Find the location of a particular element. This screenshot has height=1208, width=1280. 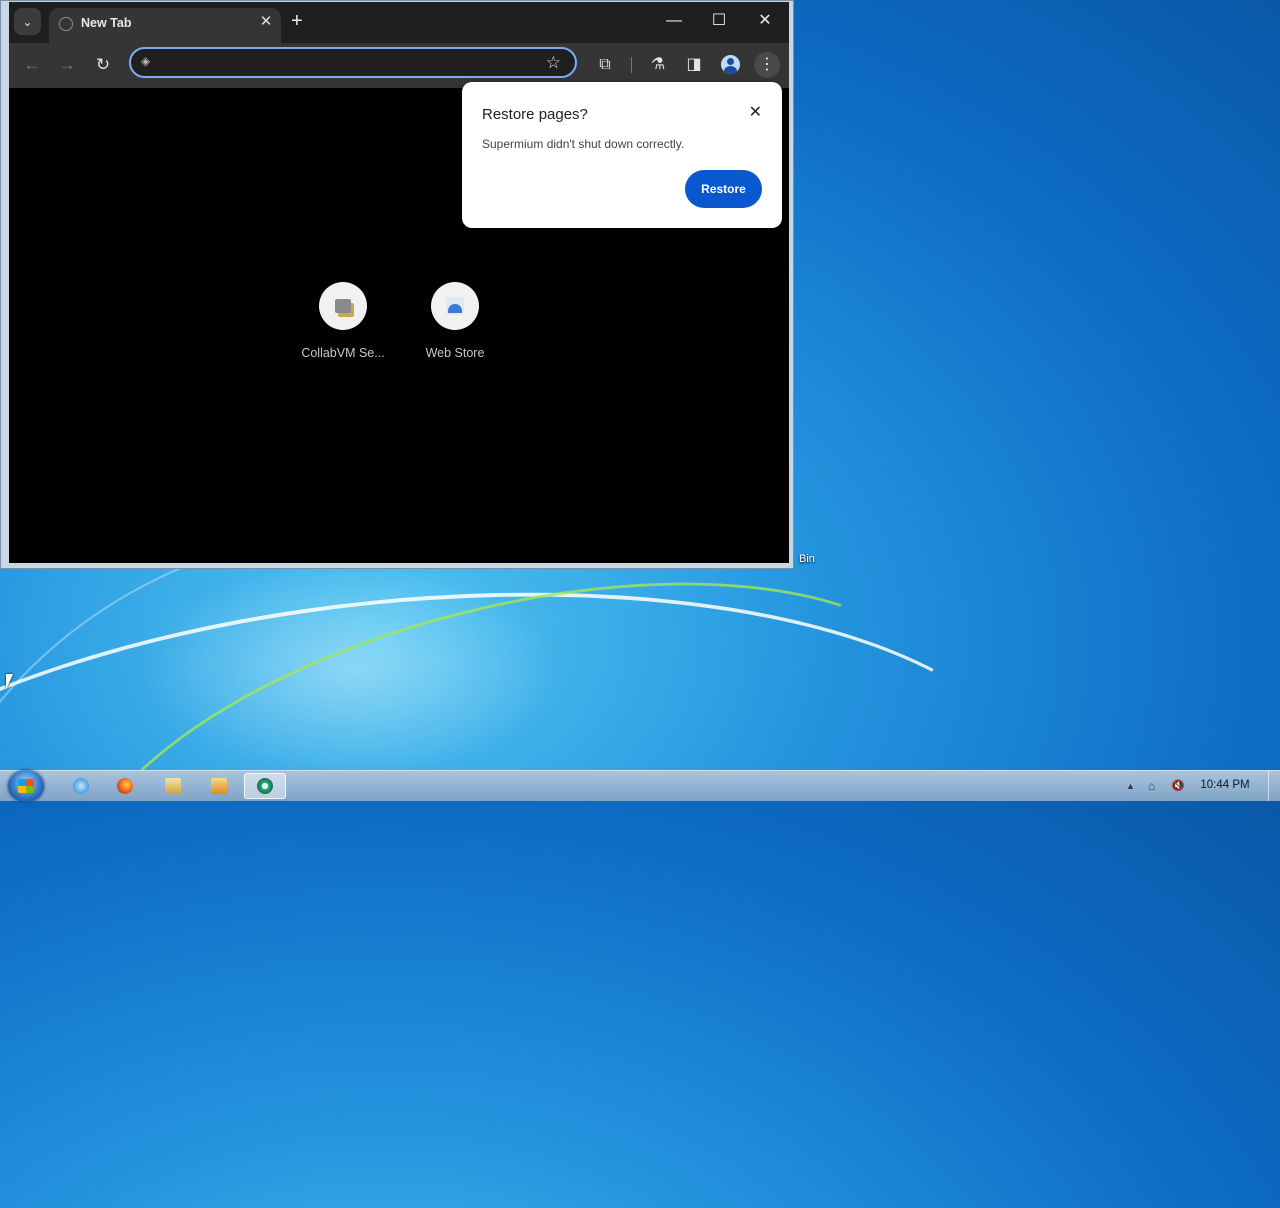

taskbar: ▲ ⌂ 🔇 10:44 PM is located at coordinates (640, 786).